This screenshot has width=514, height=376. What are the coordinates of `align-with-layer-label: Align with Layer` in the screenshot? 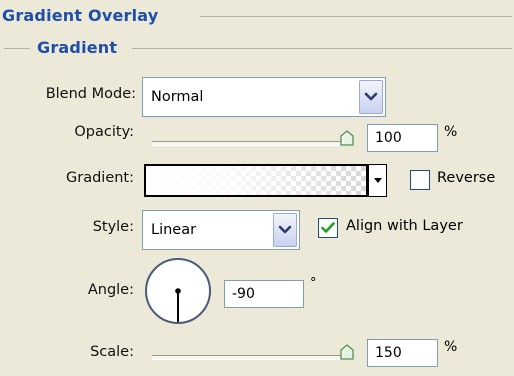 It's located at (404, 226).